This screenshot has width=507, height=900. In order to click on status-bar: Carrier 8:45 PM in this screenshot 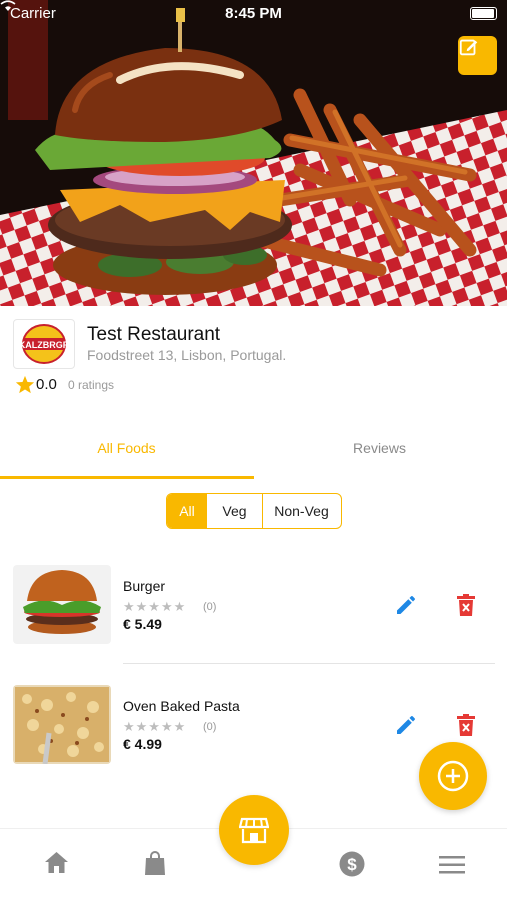, I will do `click(253, 14)`.